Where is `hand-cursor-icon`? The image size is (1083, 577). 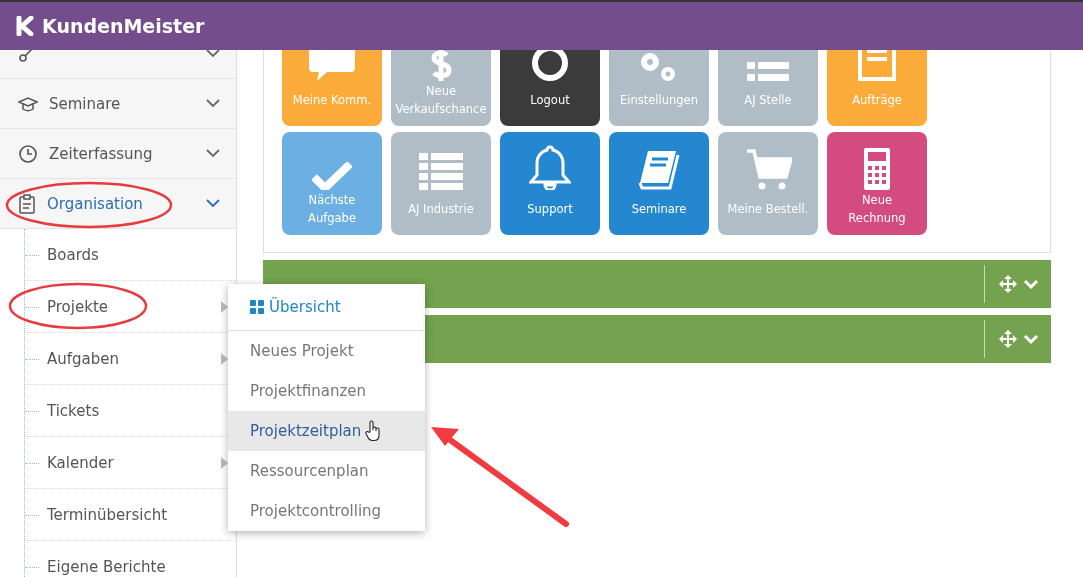
hand-cursor-icon is located at coordinates (373, 431).